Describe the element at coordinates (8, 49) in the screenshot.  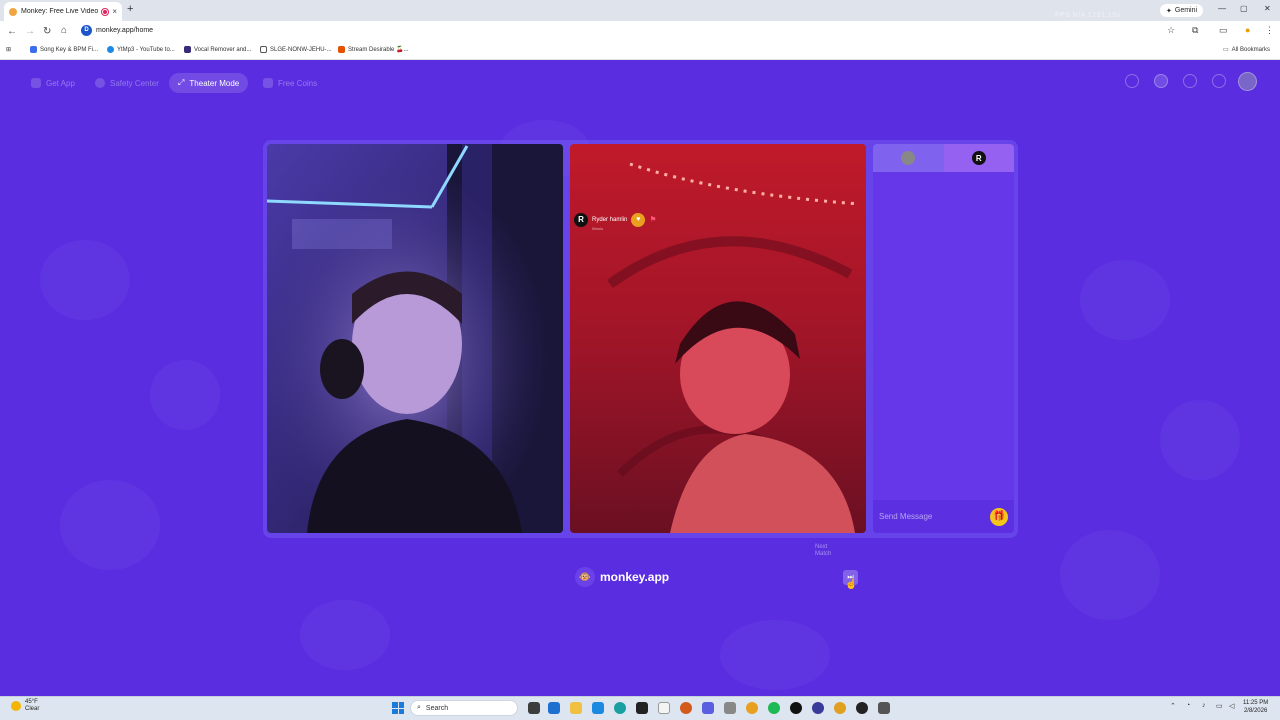
I see `apps-grid-icon: ⊞` at that location.